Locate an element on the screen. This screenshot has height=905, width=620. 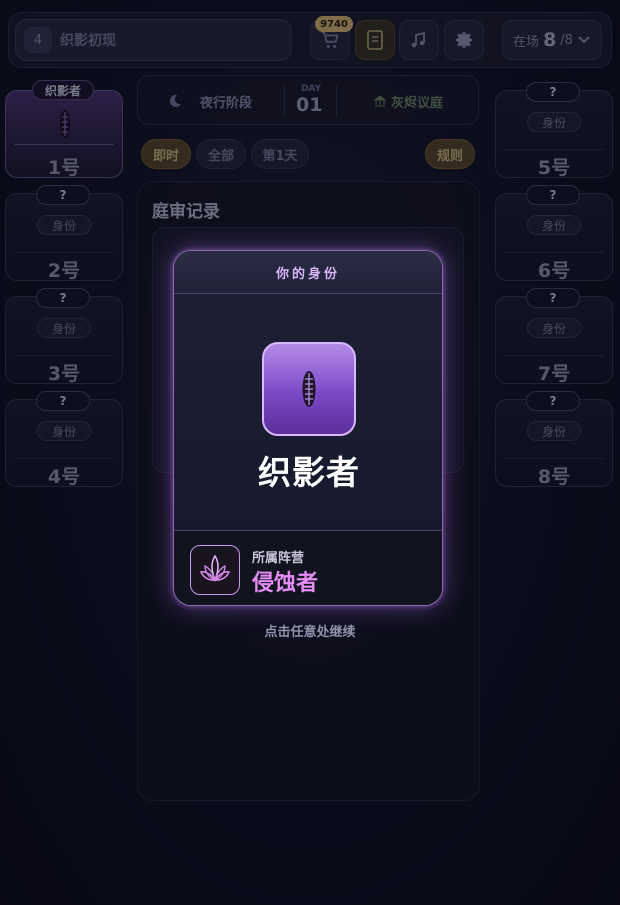
continue-hint: 点击任意处继续 is located at coordinates (310, 632).